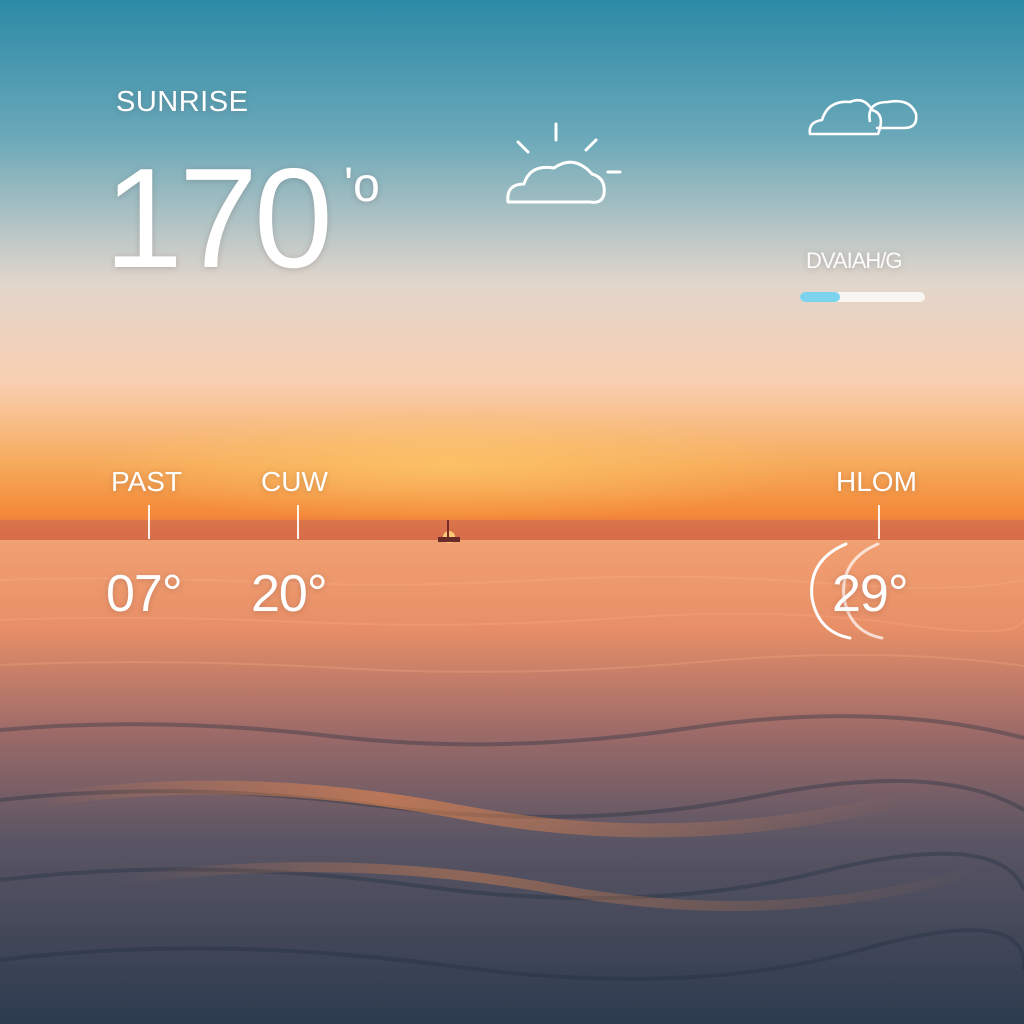 The image size is (1024, 1024). I want to click on wind-progress-bar, so click(862, 297).